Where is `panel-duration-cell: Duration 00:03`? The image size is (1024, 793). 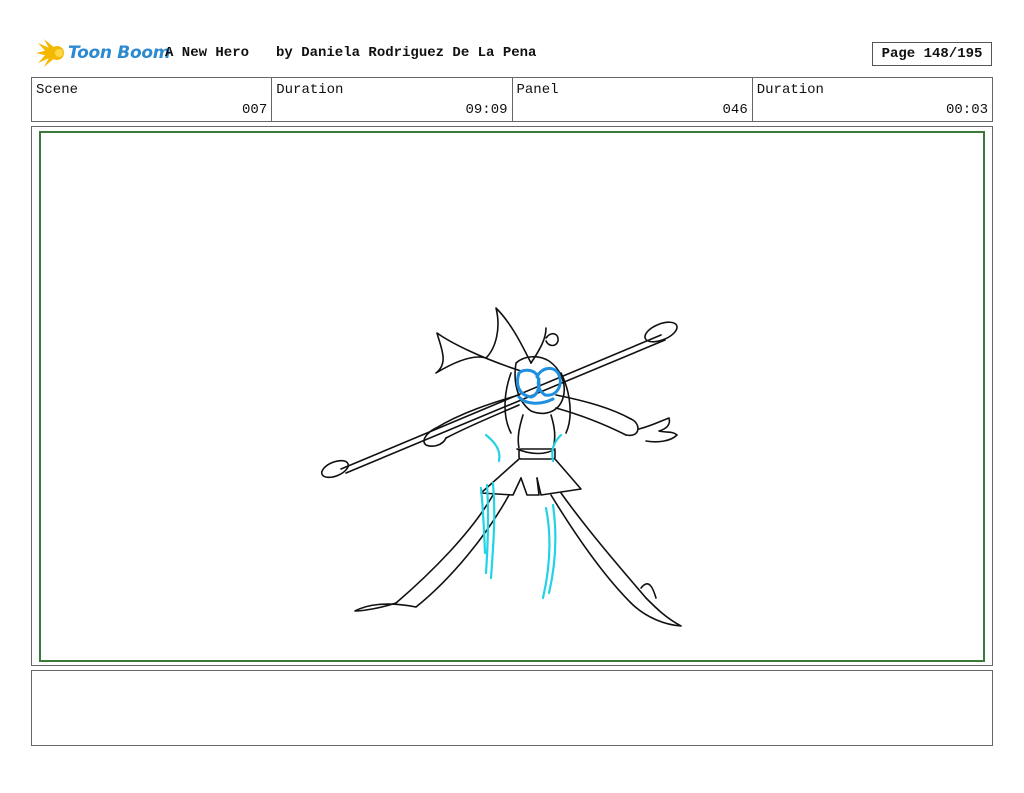
panel-duration-cell: Duration 00:03 is located at coordinates (872, 99).